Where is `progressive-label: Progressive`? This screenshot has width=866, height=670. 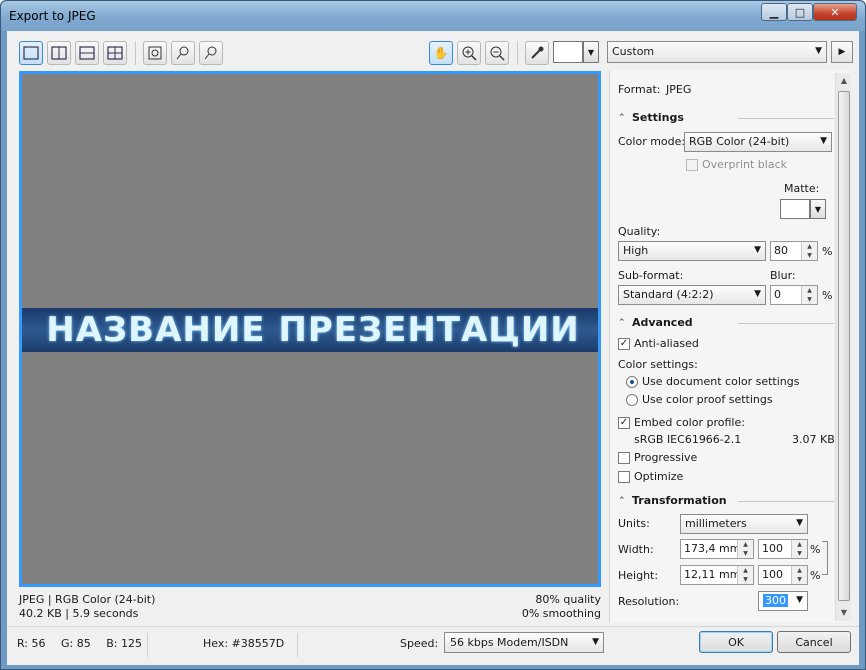 progressive-label: Progressive is located at coordinates (666, 457).